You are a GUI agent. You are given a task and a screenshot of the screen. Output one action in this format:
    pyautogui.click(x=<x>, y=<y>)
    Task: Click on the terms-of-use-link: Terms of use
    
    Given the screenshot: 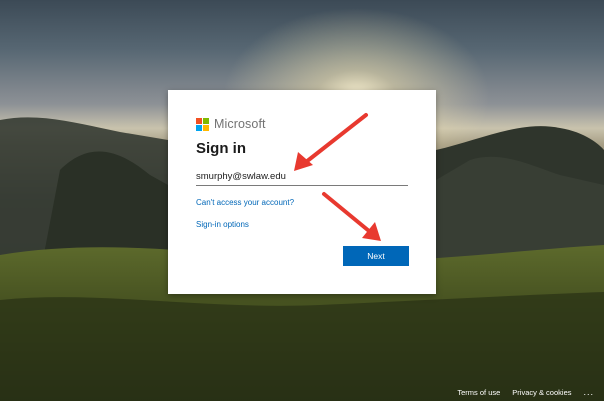 What is the action you would take?
    pyautogui.click(x=478, y=392)
    